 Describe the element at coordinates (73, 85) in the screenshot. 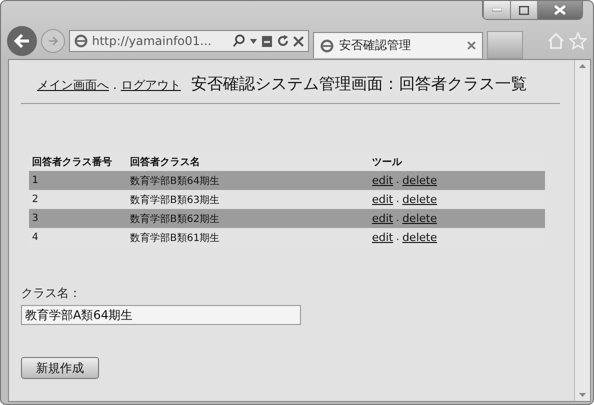

I see `main-screen-link: メイン画面へ` at that location.